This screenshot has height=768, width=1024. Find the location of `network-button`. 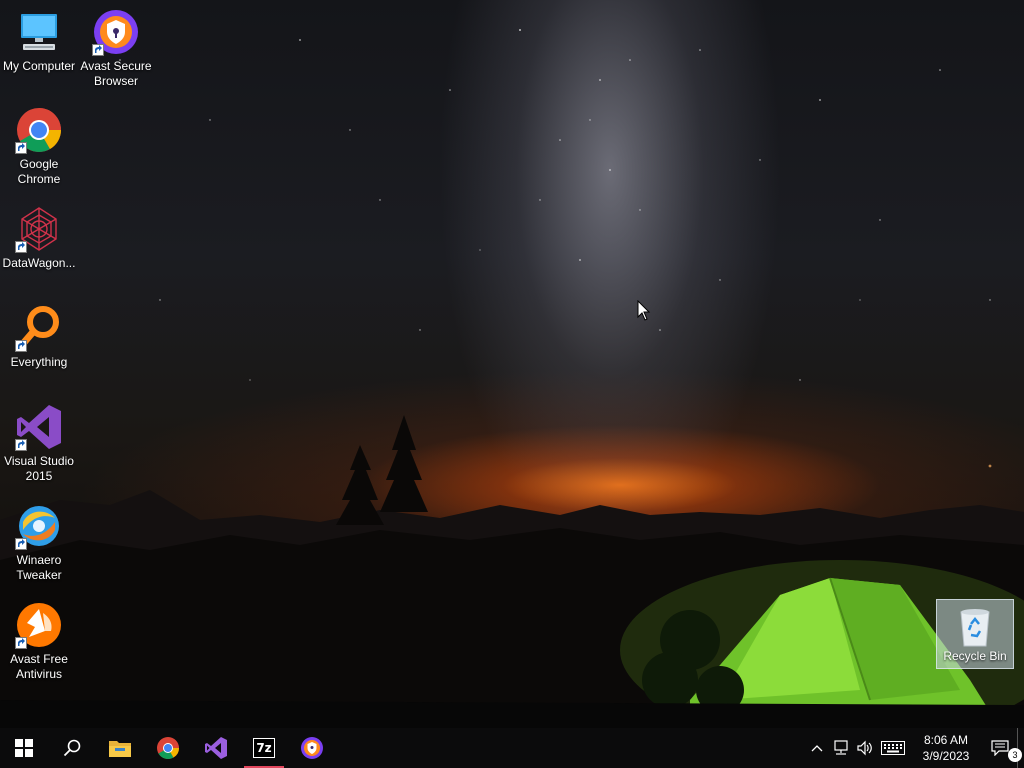

network-button is located at coordinates (841, 748).